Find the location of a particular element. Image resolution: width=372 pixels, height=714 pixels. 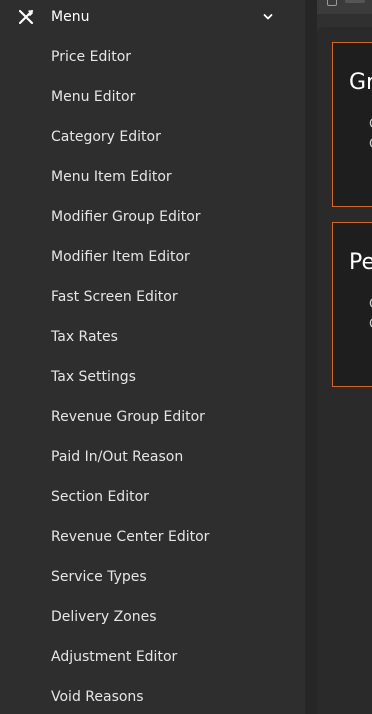

top-toolbar-strip is located at coordinates (344, 7).